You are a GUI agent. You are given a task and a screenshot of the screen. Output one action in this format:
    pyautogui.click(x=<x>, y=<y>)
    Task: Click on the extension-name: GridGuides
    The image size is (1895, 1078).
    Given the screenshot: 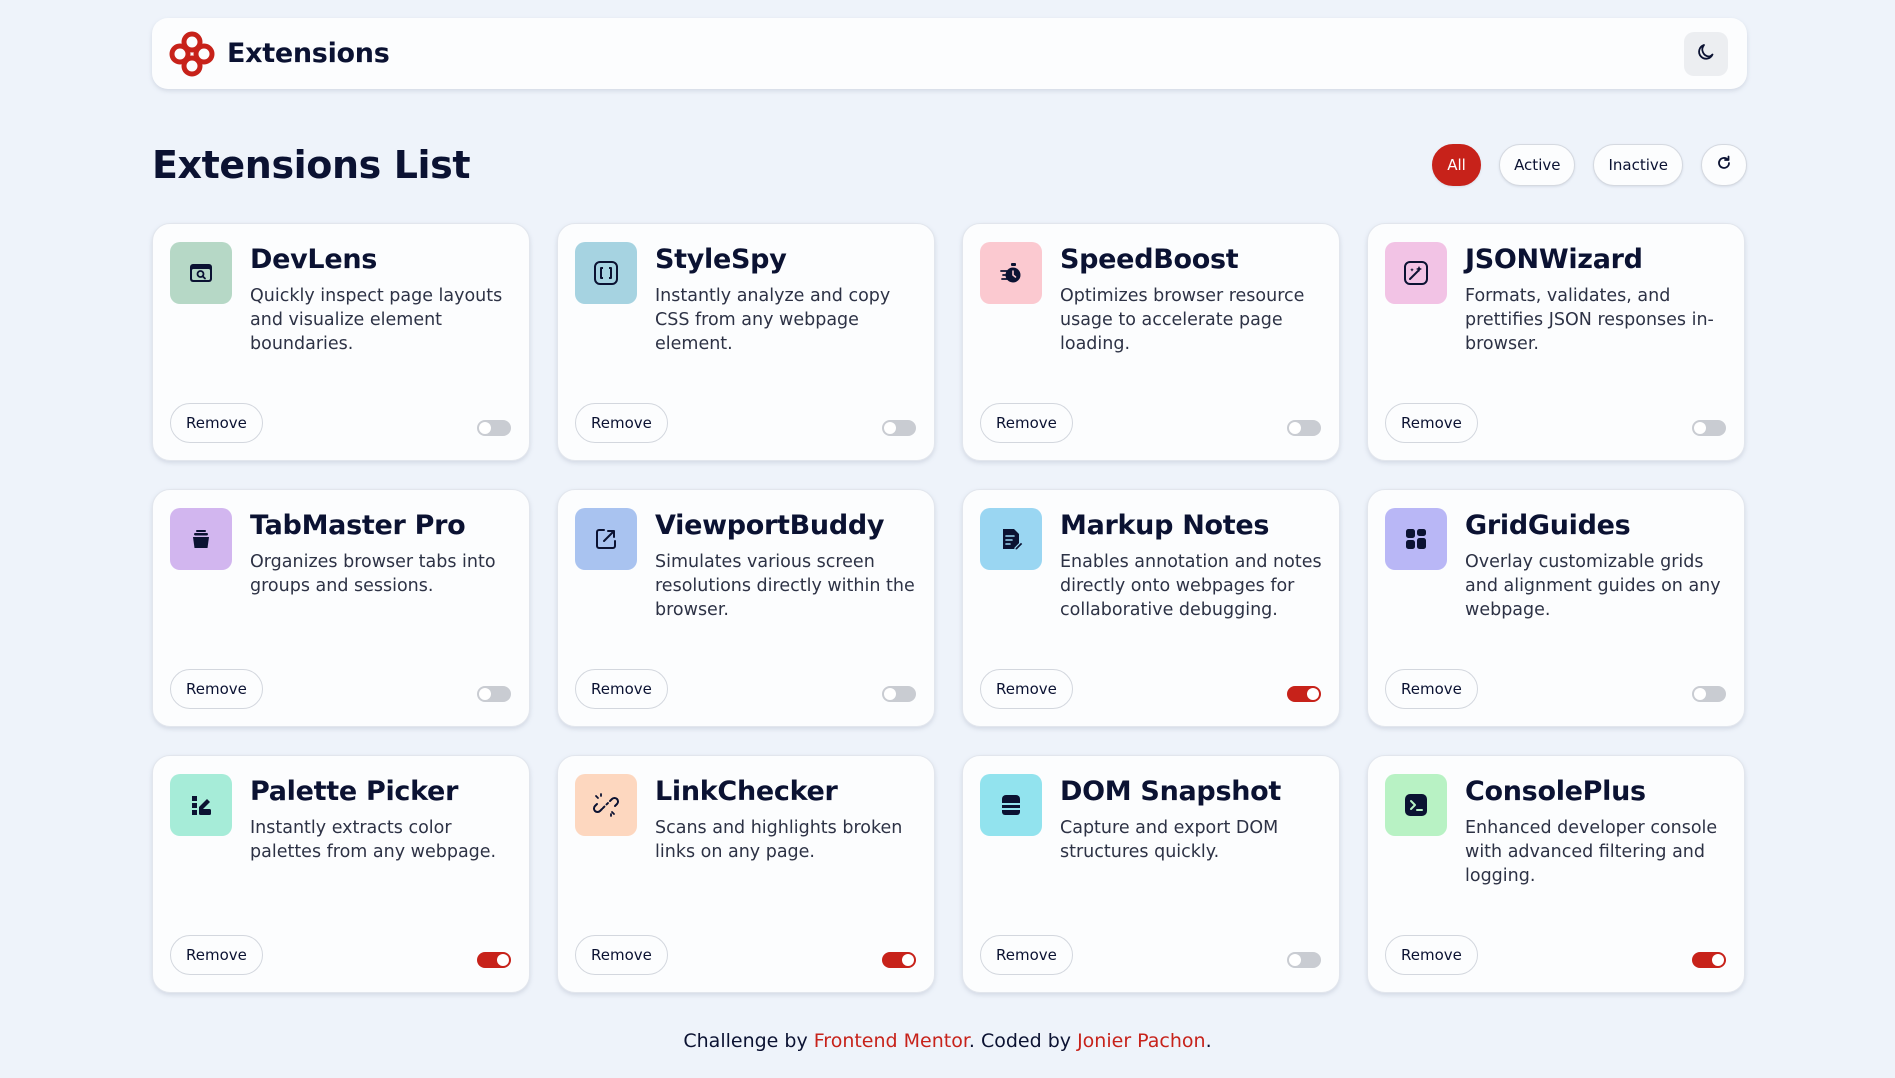 What is the action you would take?
    pyautogui.click(x=1548, y=525)
    